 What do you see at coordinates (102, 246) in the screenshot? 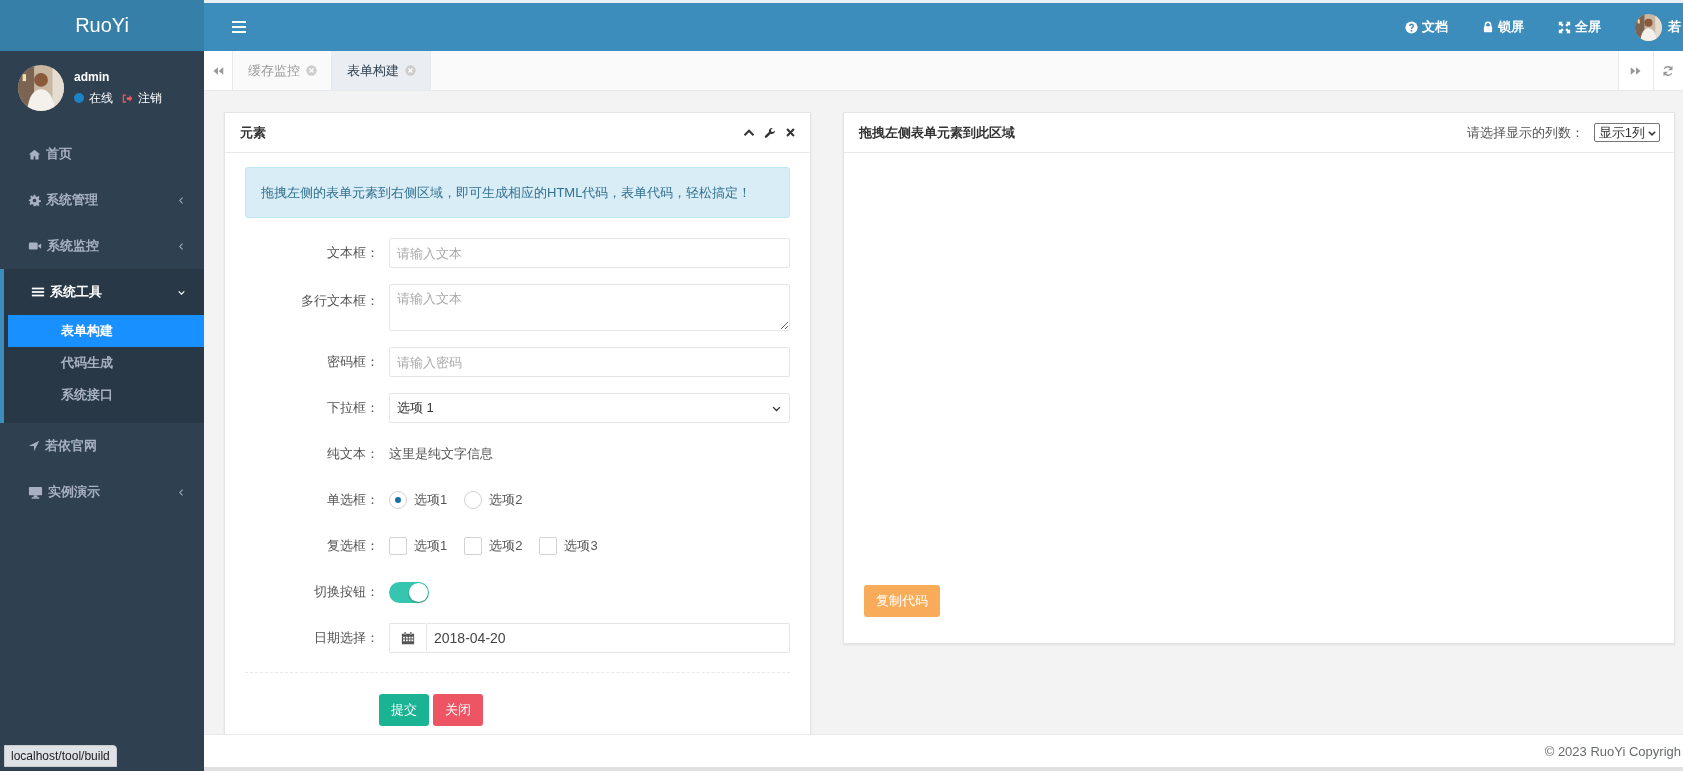
I see `menu-item: 系统监控` at bounding box center [102, 246].